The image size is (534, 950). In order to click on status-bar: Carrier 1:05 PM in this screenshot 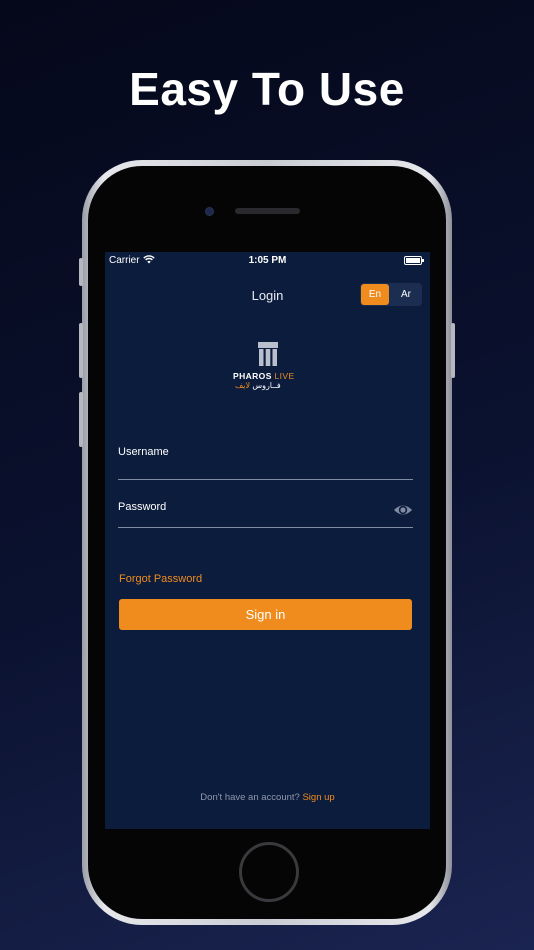, I will do `click(267, 260)`.